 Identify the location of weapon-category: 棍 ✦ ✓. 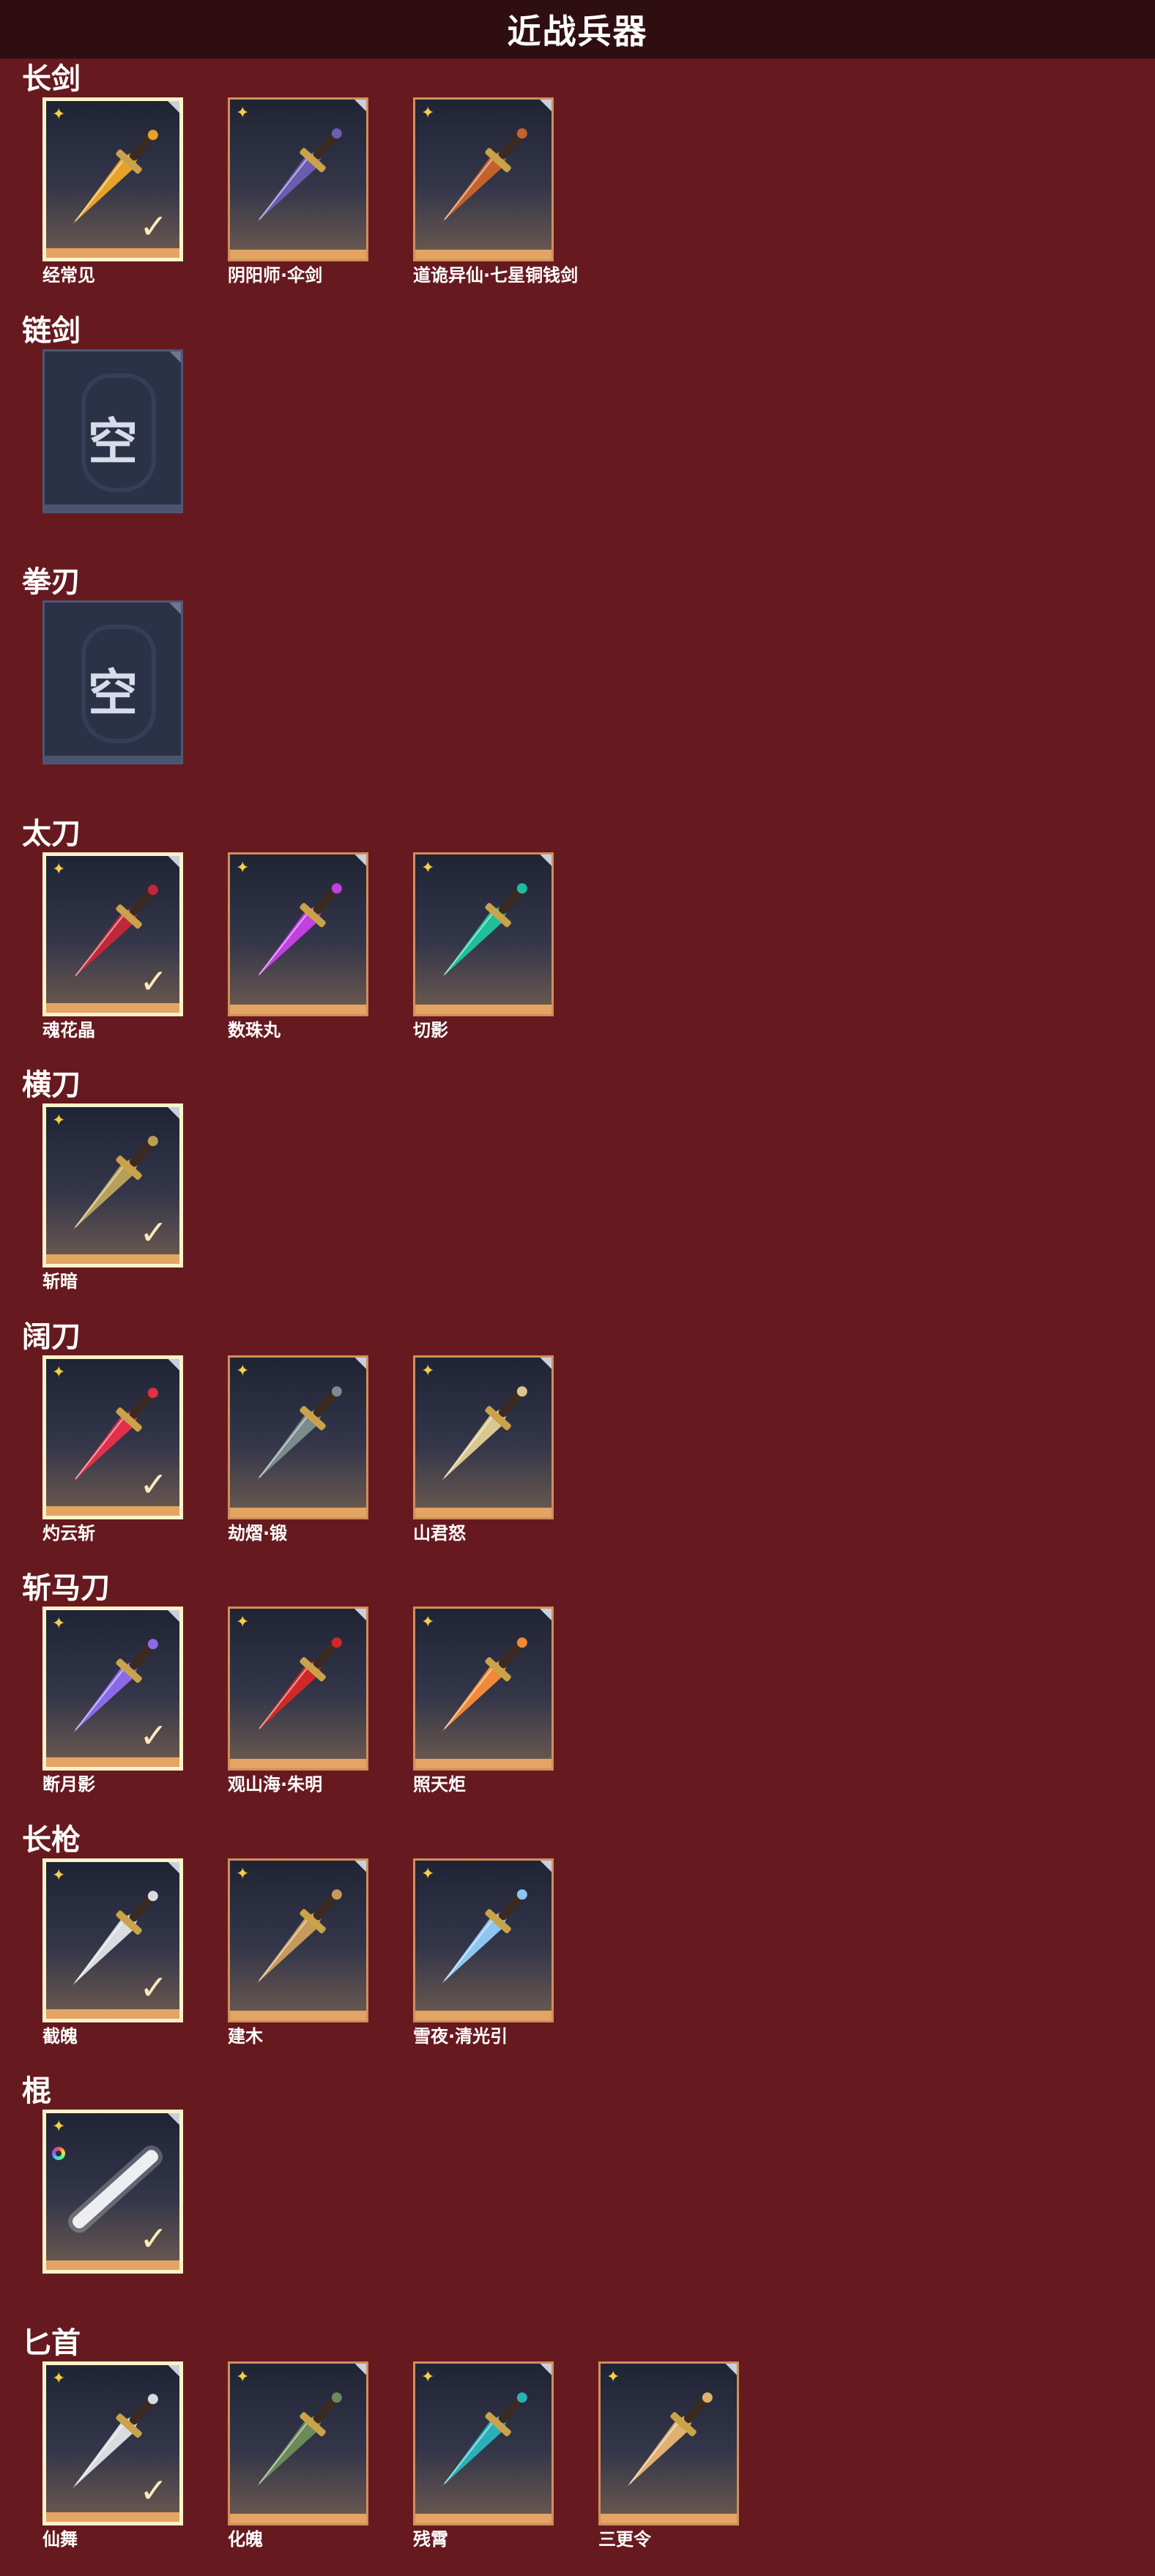
(577, 2194).